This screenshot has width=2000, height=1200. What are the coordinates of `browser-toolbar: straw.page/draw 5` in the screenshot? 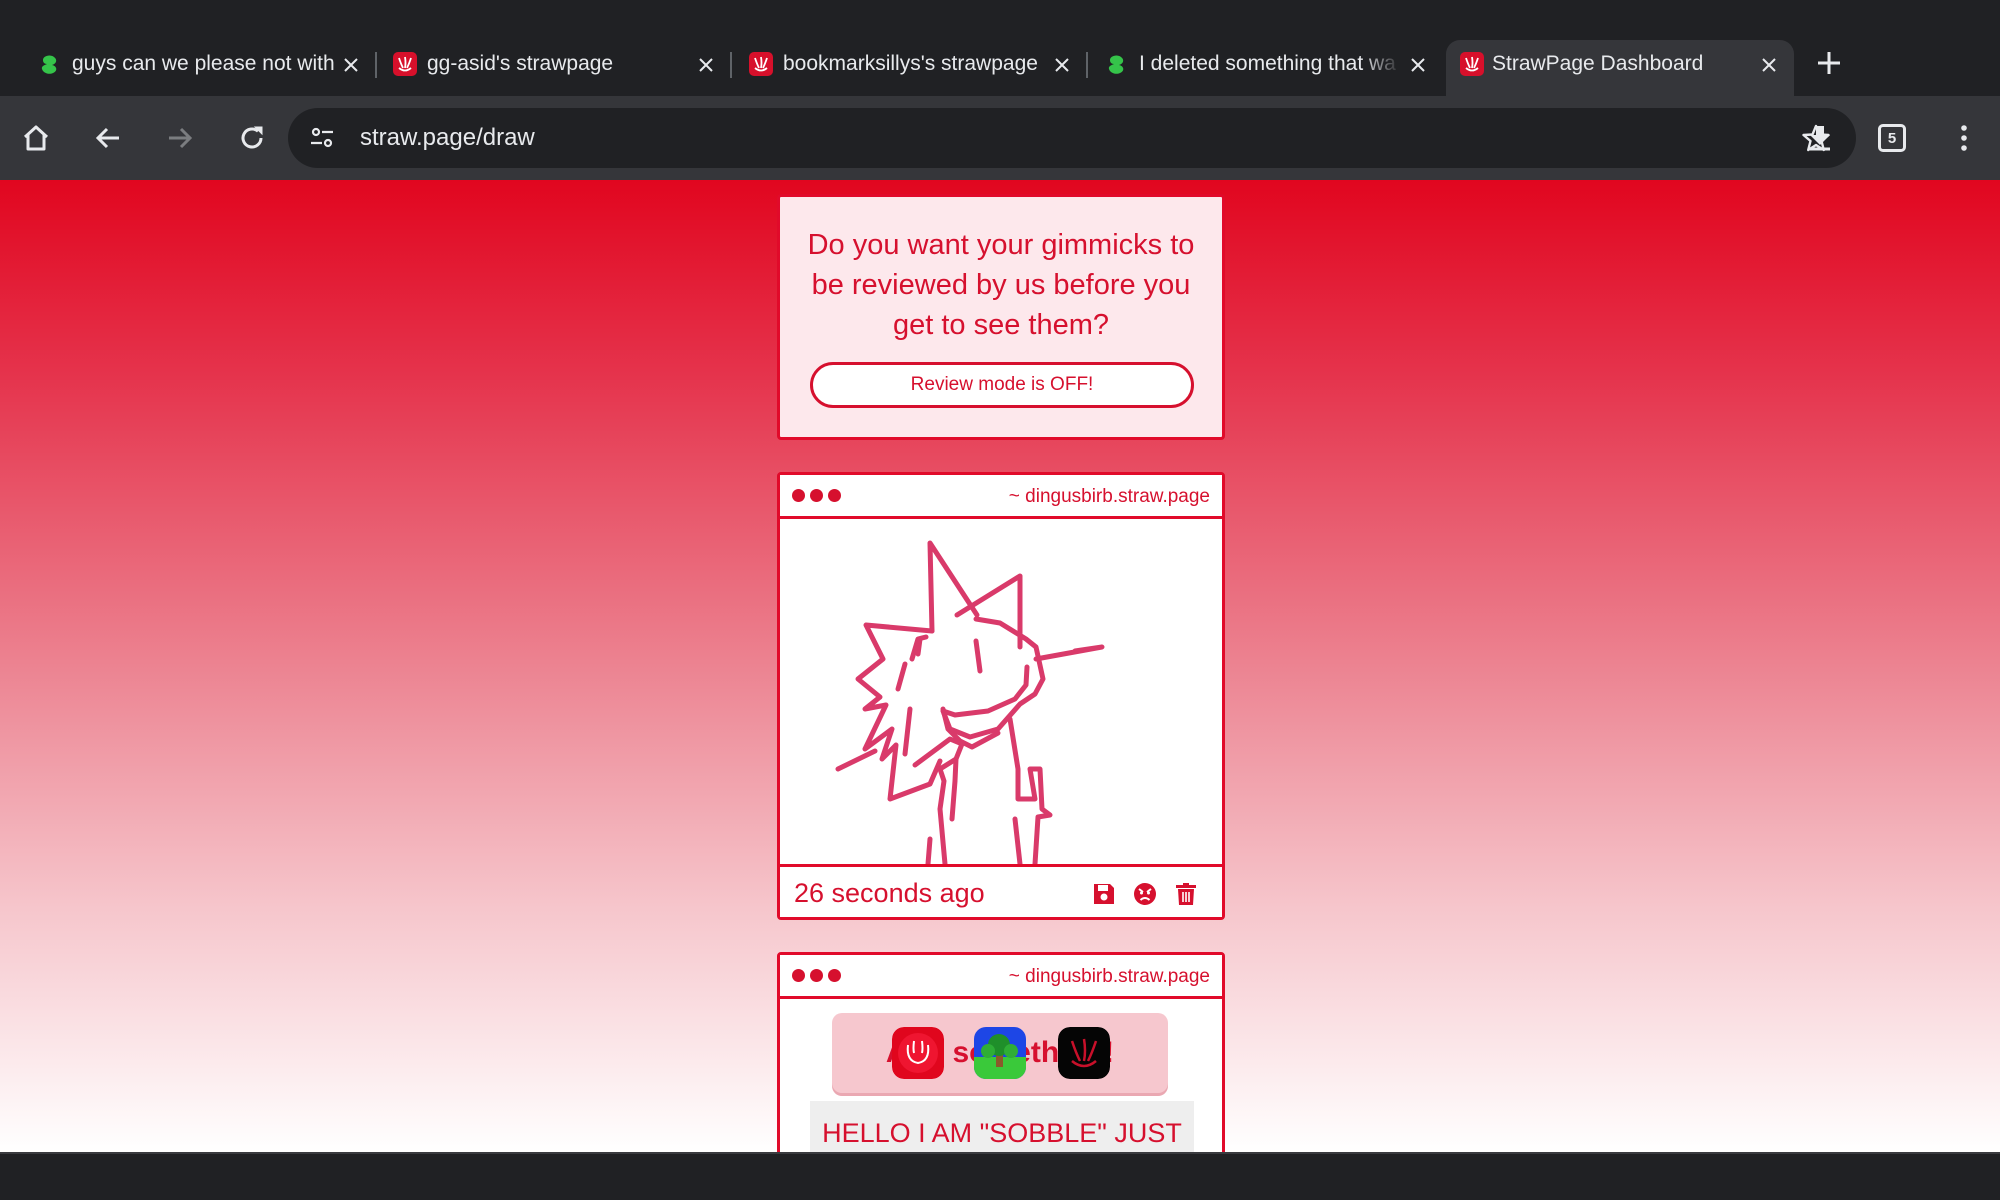 It's located at (1000, 138).